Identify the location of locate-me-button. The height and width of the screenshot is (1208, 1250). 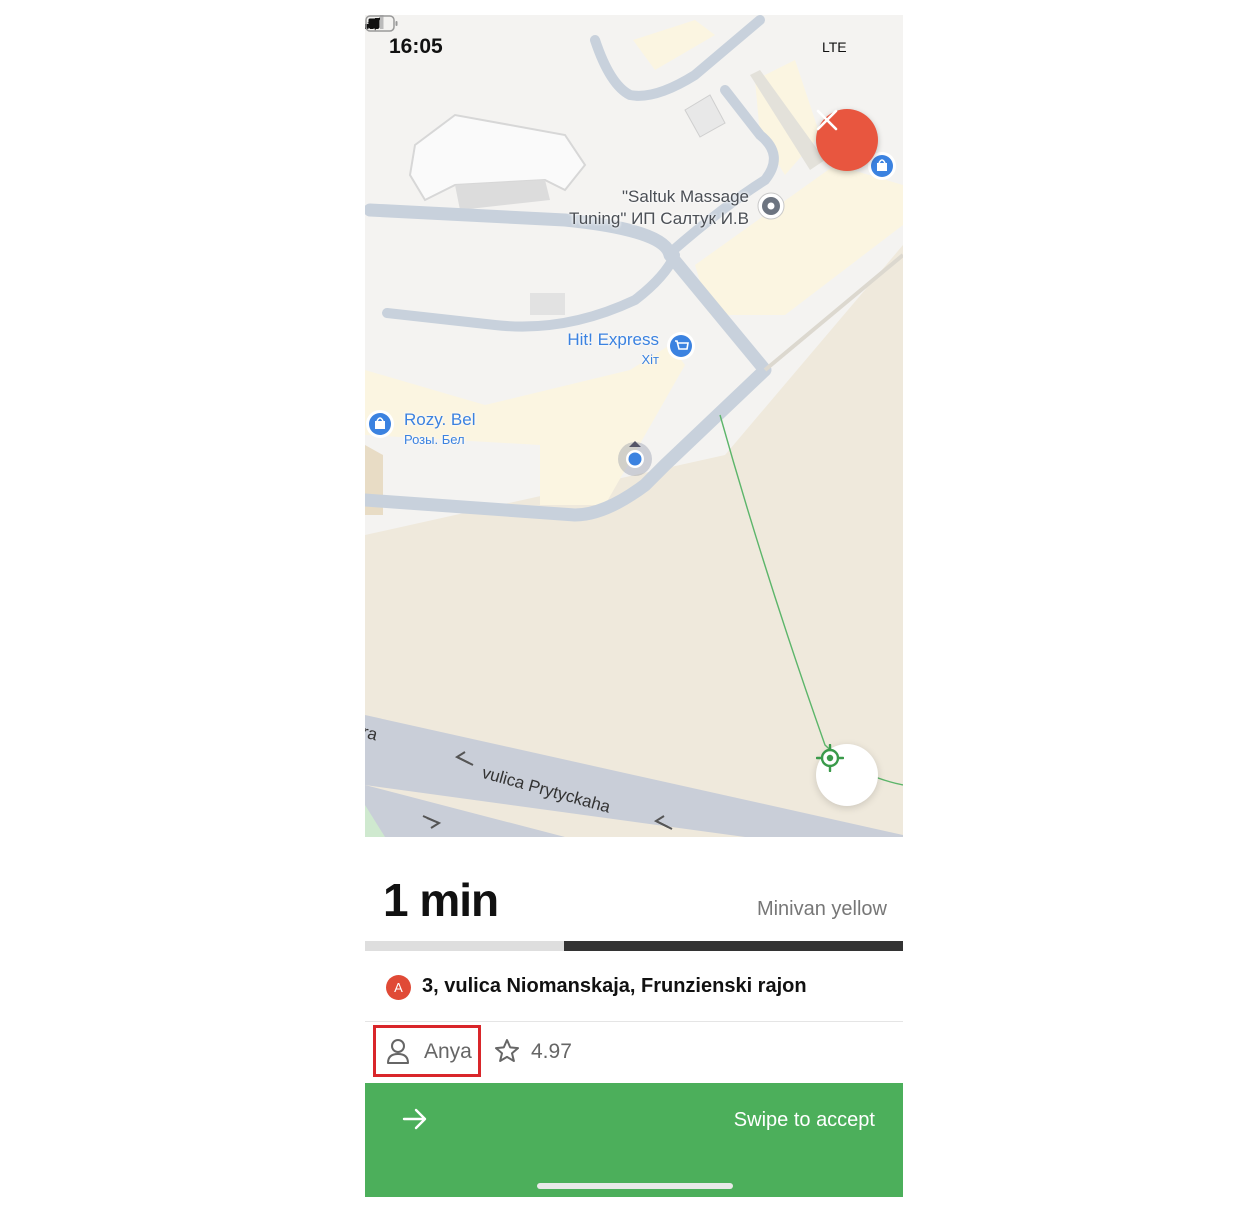
(847, 775).